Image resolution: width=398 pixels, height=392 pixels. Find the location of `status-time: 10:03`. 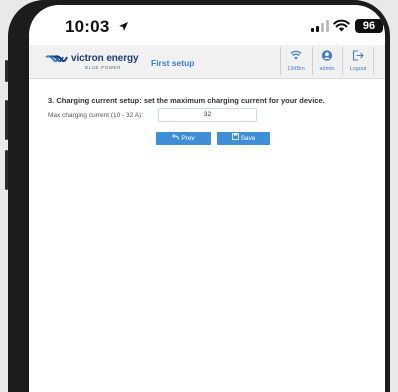

status-time: 10:03 is located at coordinates (87, 26).